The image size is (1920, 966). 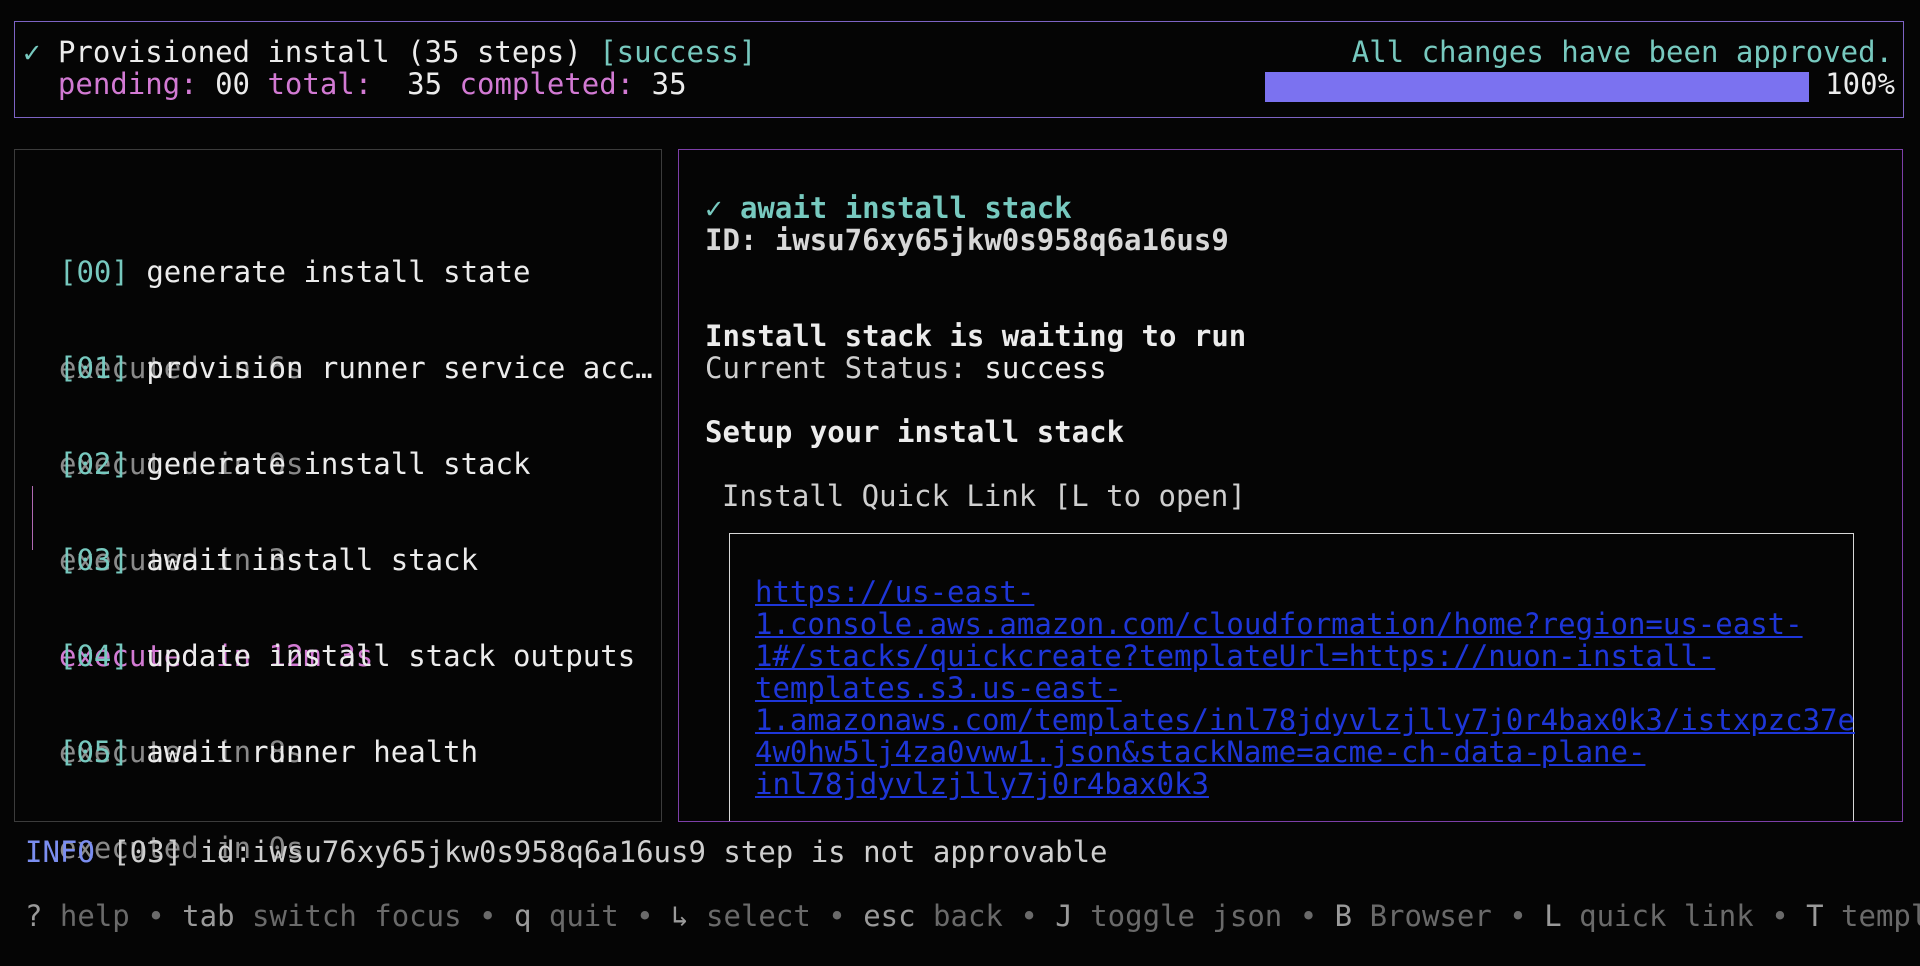 I want to click on pending-value: 00, so click(x=232, y=84).